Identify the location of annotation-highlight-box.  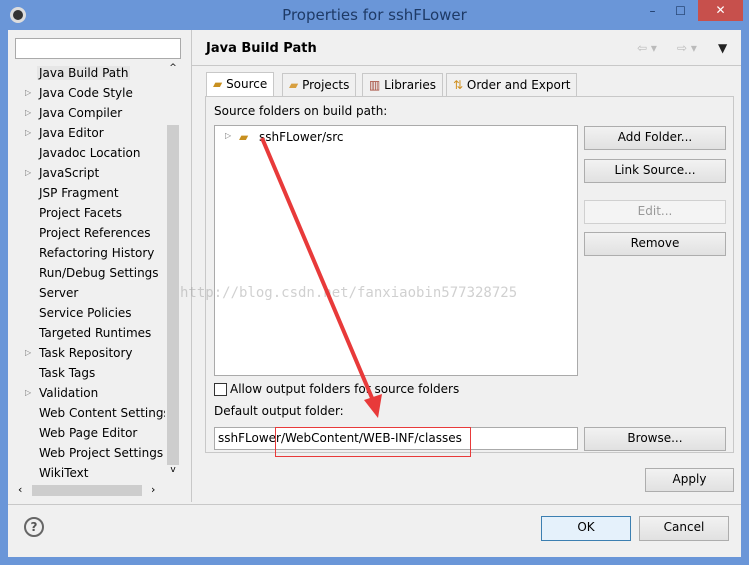
(373, 442).